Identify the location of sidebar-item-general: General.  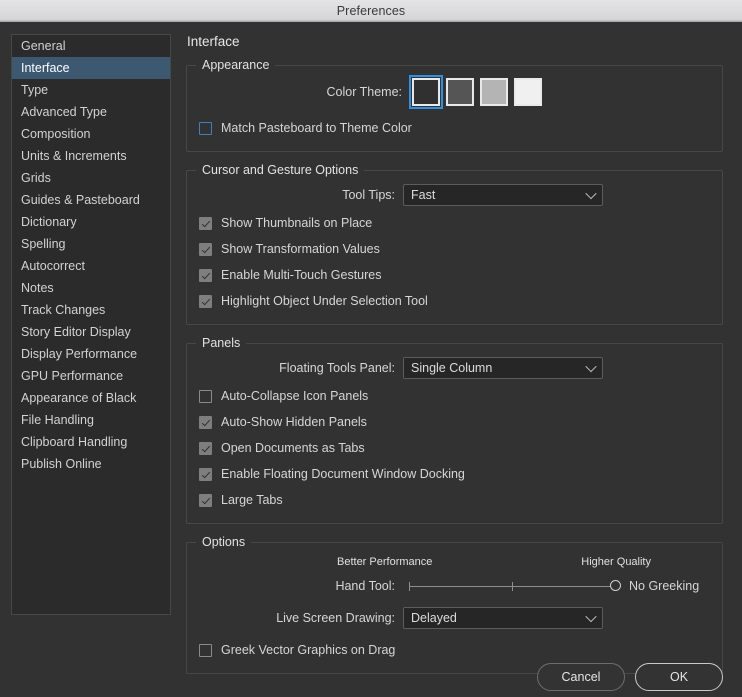
(91, 46).